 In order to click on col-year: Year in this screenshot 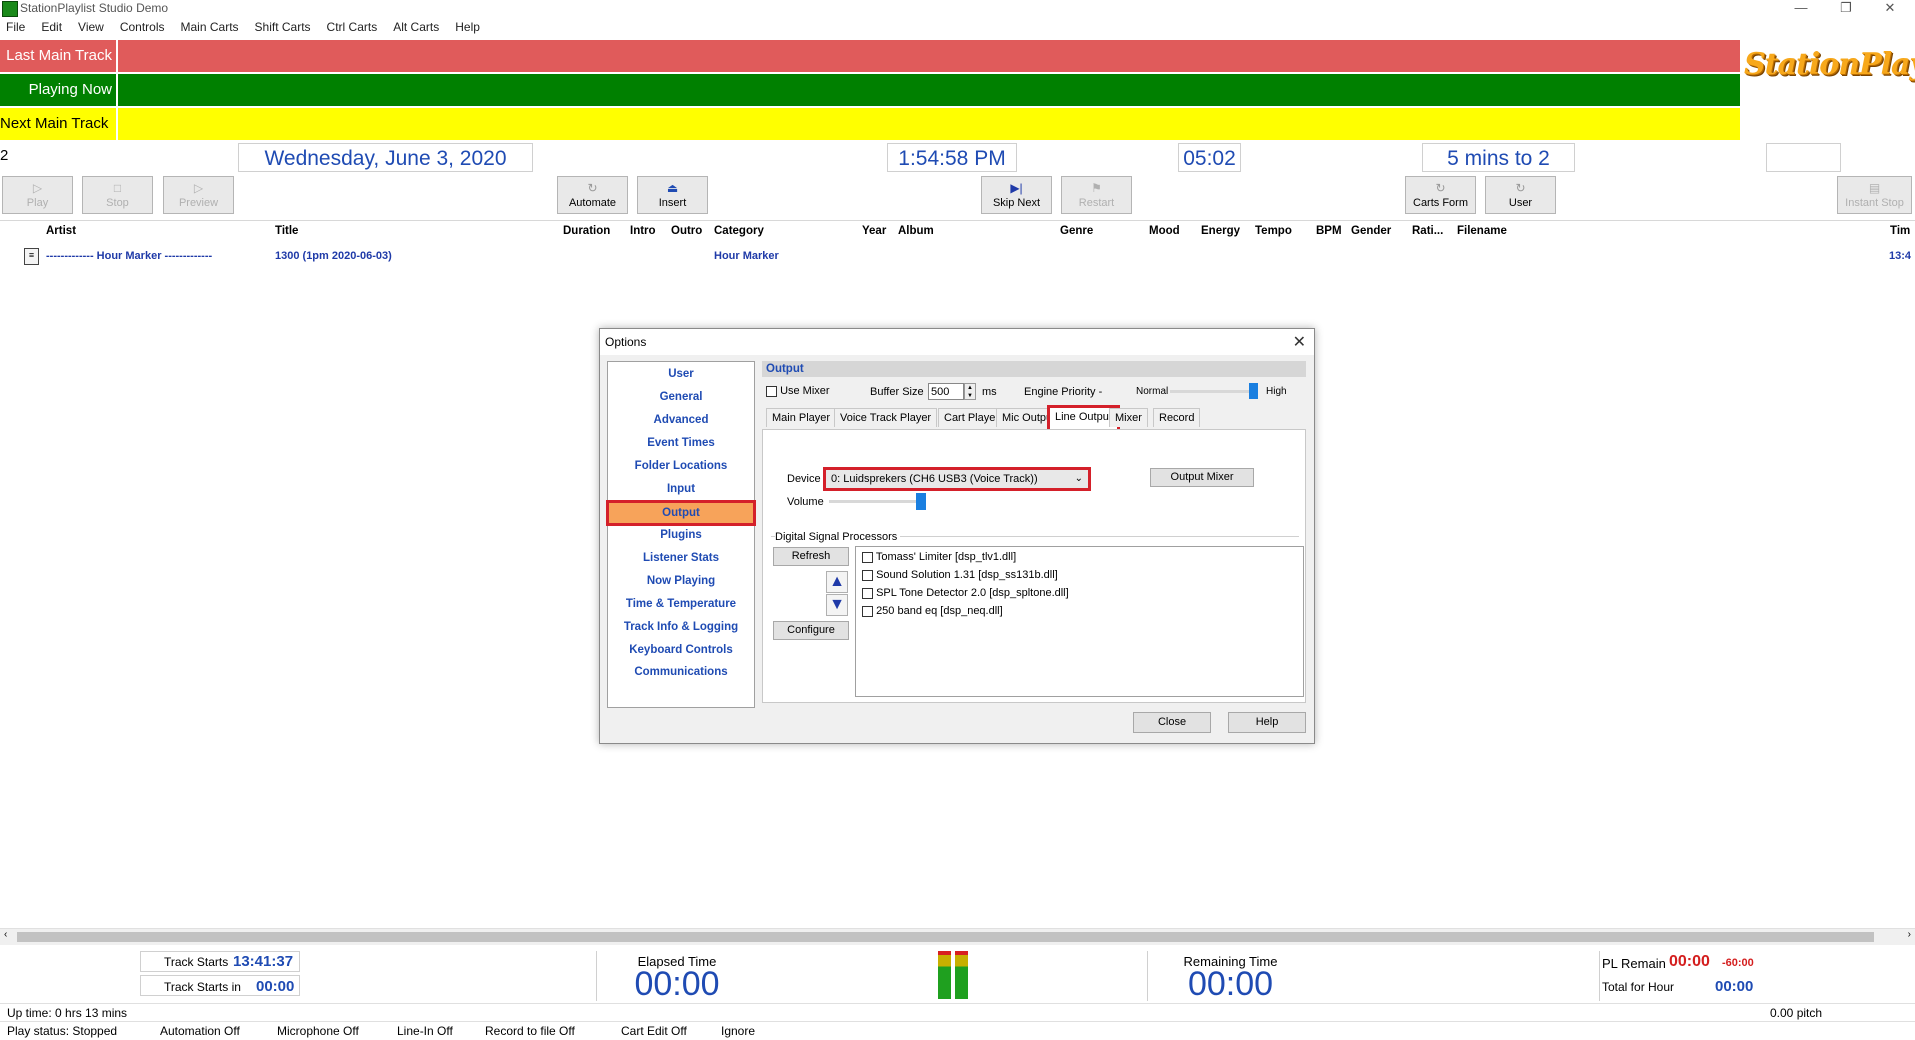, I will do `click(874, 231)`.